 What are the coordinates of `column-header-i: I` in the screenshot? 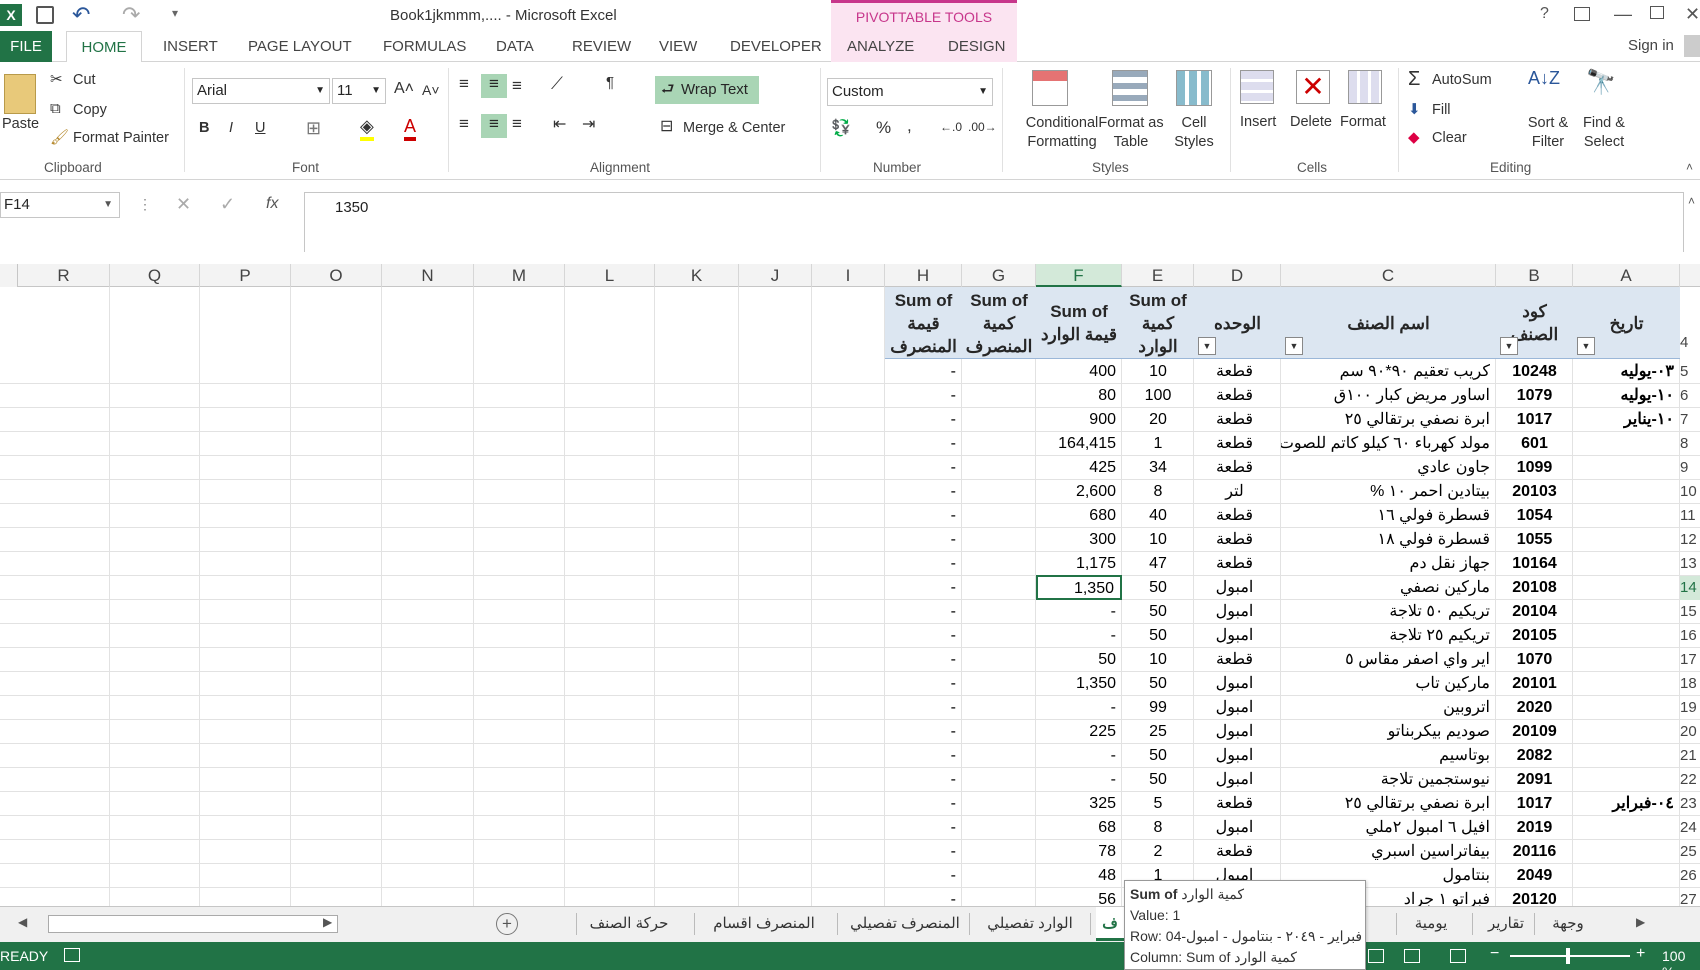 It's located at (848, 275).